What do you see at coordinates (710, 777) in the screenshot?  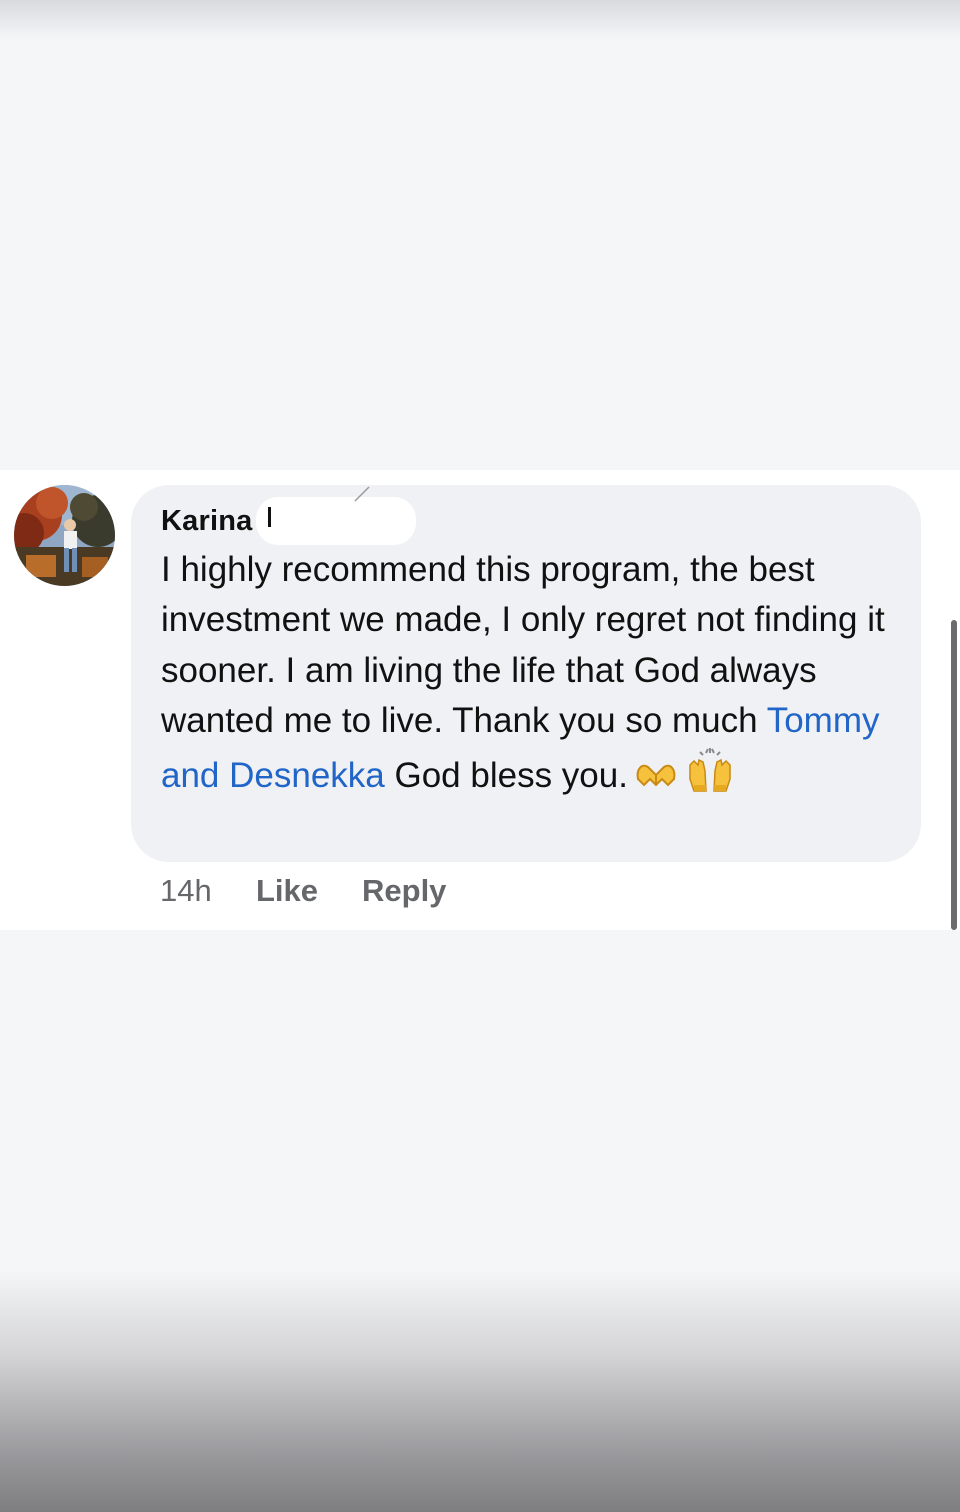 I see `raising-hands-icon` at bounding box center [710, 777].